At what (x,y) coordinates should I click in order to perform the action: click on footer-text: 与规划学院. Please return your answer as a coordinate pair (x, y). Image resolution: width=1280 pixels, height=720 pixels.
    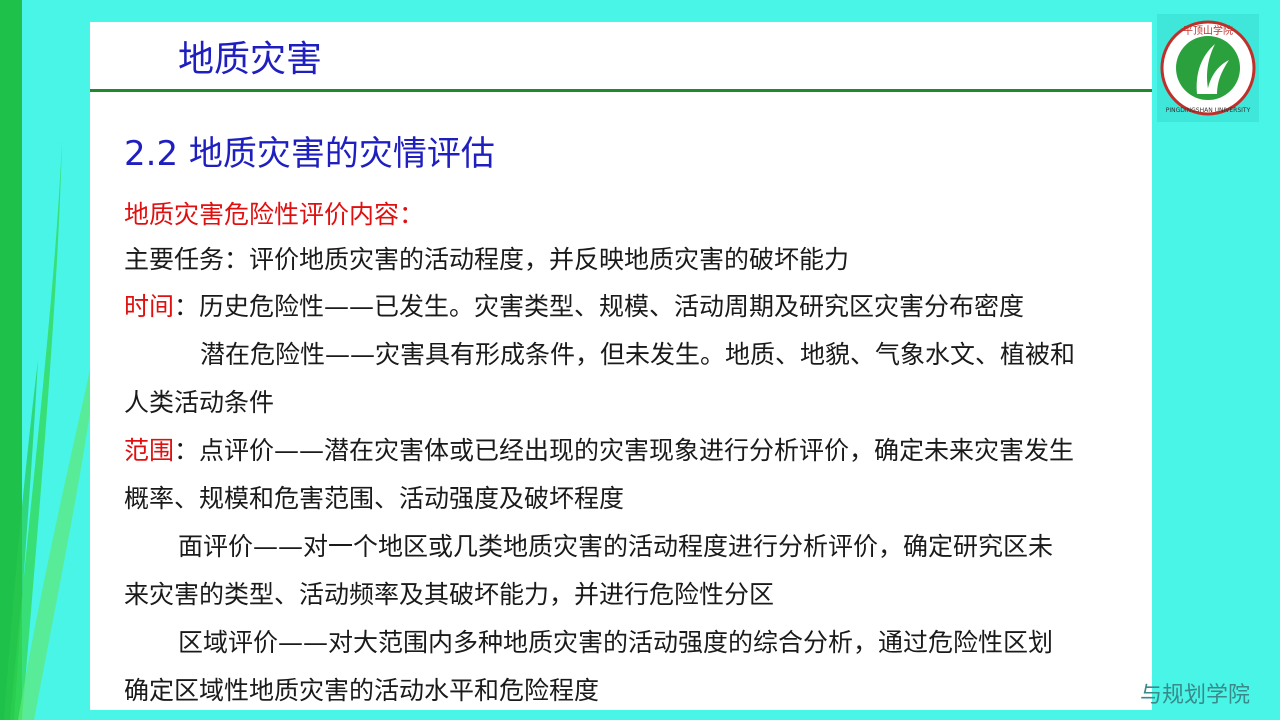
    Looking at the image, I should click on (1195, 695).